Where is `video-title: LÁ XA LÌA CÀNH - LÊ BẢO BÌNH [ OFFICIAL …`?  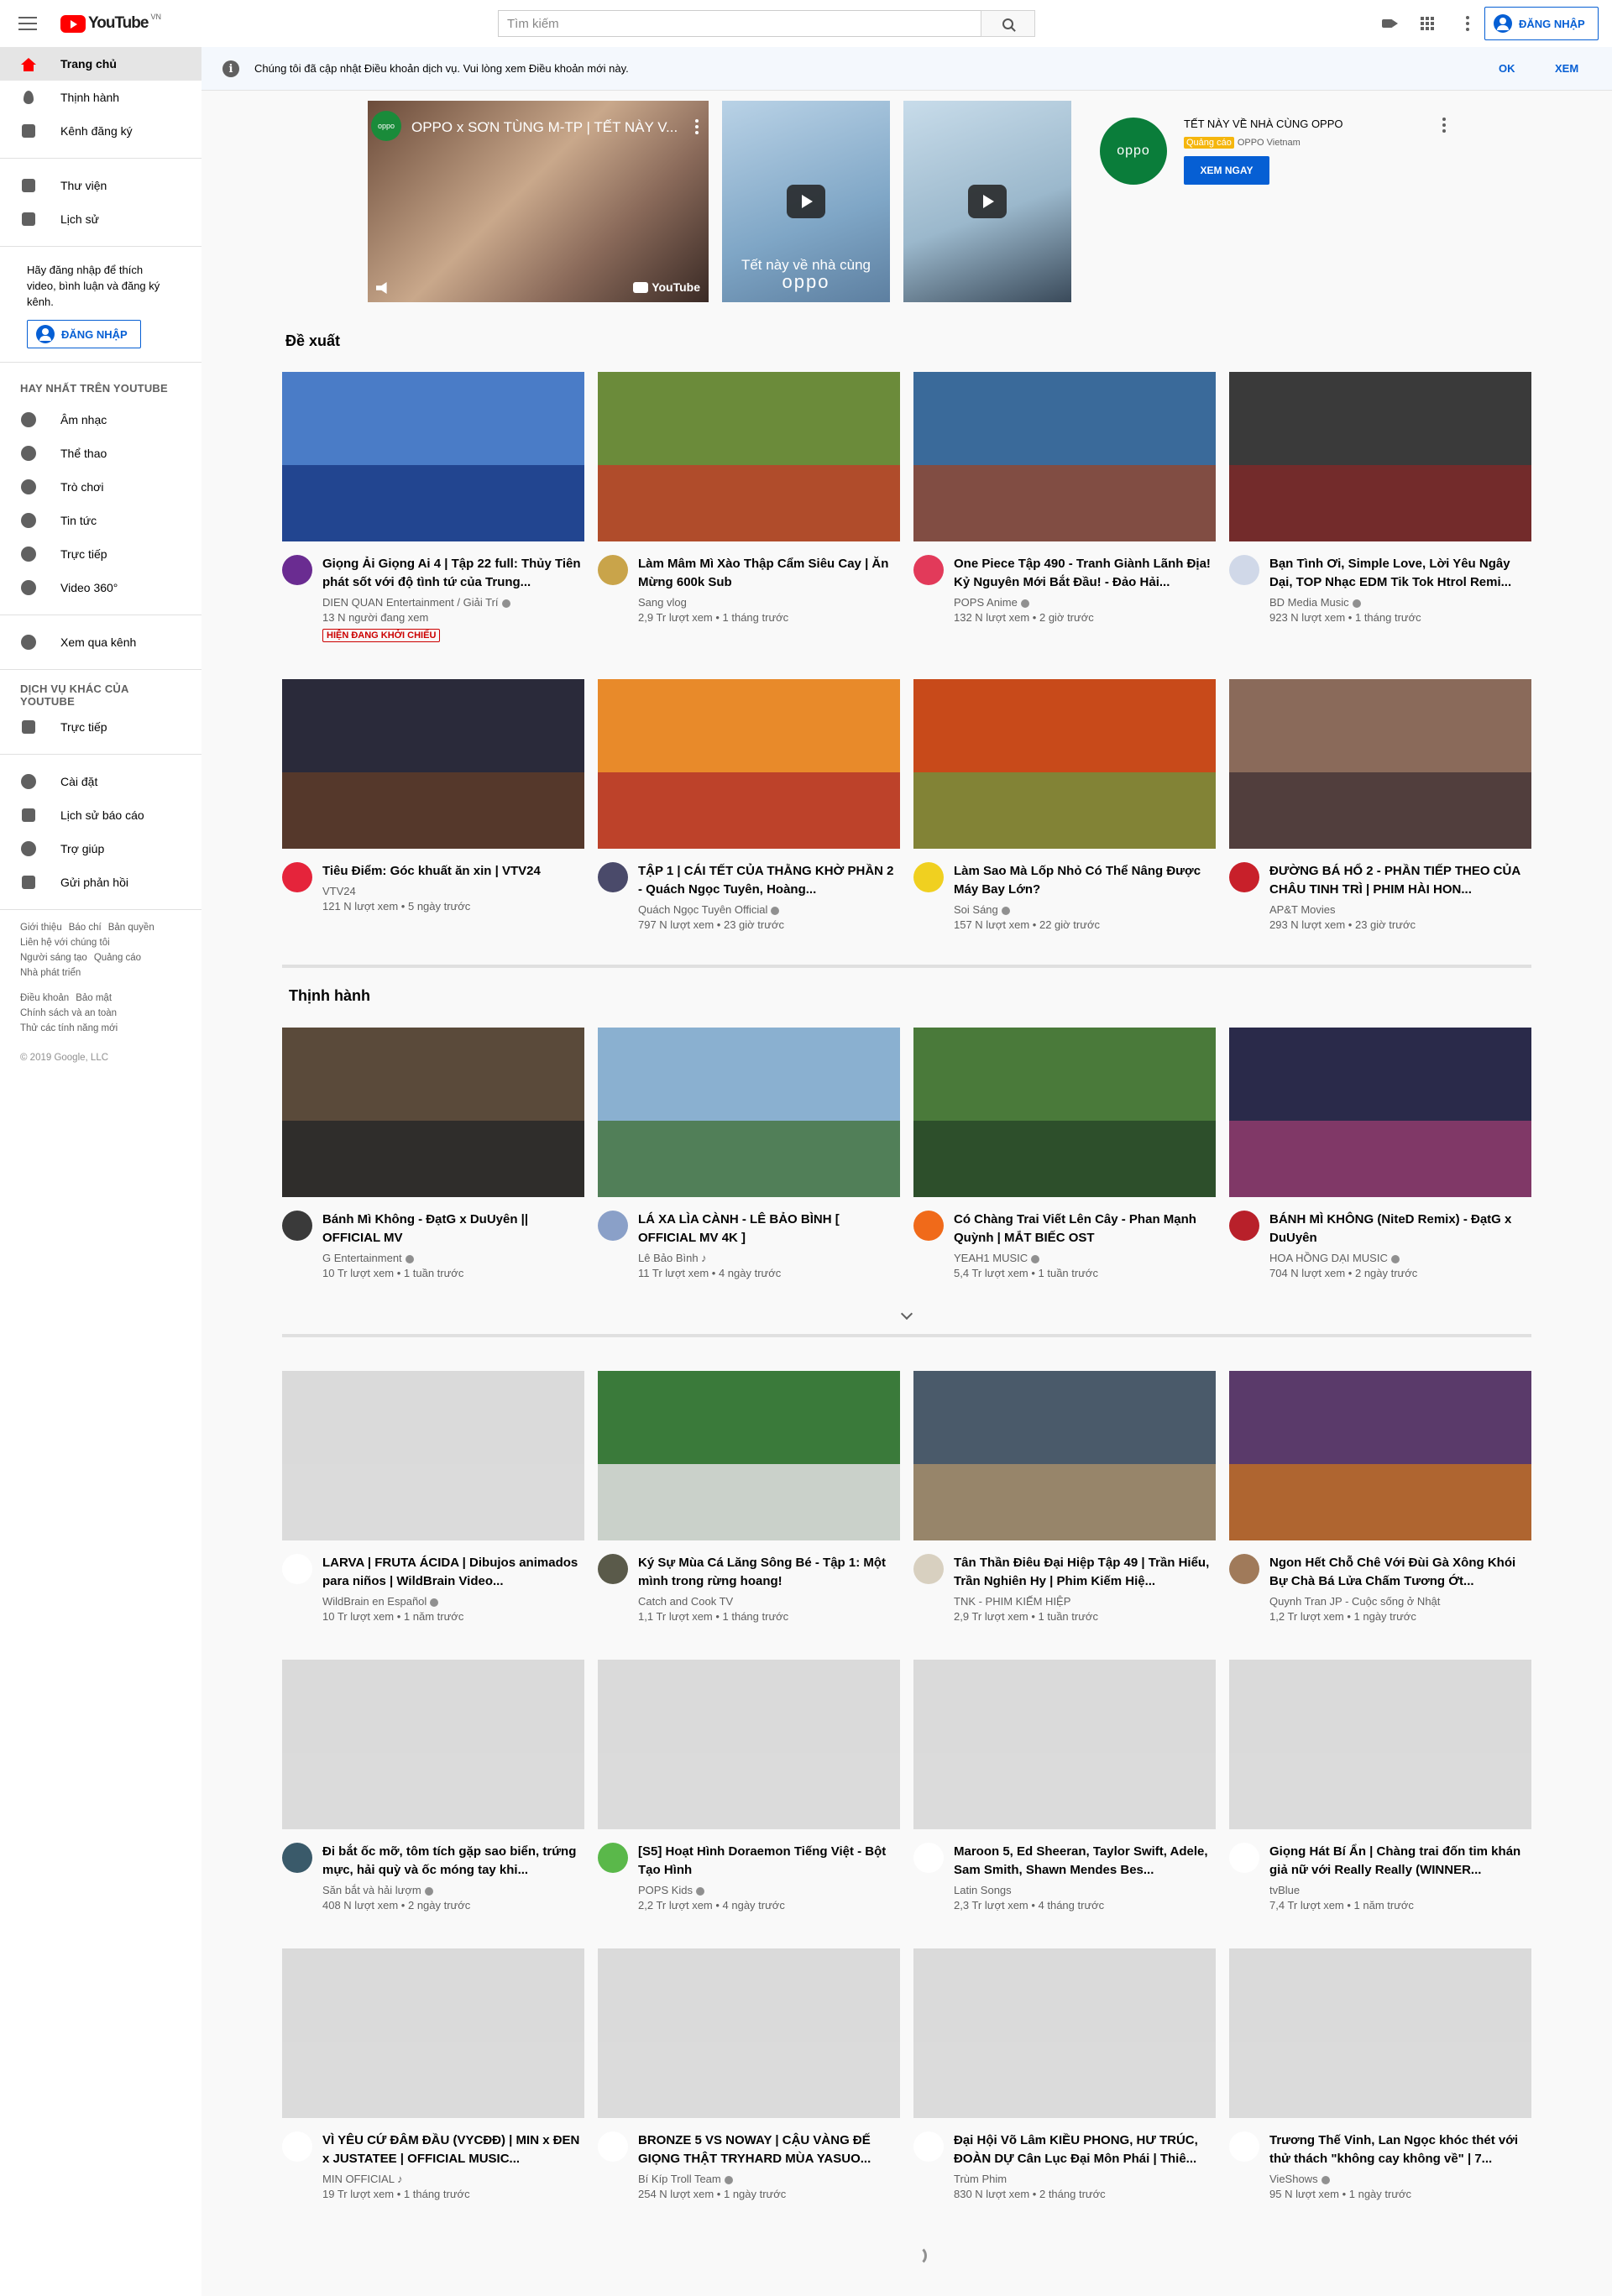
video-title: LÁ XA LÌA CÀNH - LÊ BẢO BÌNH [ OFFICIAL … is located at coordinates (769, 1229).